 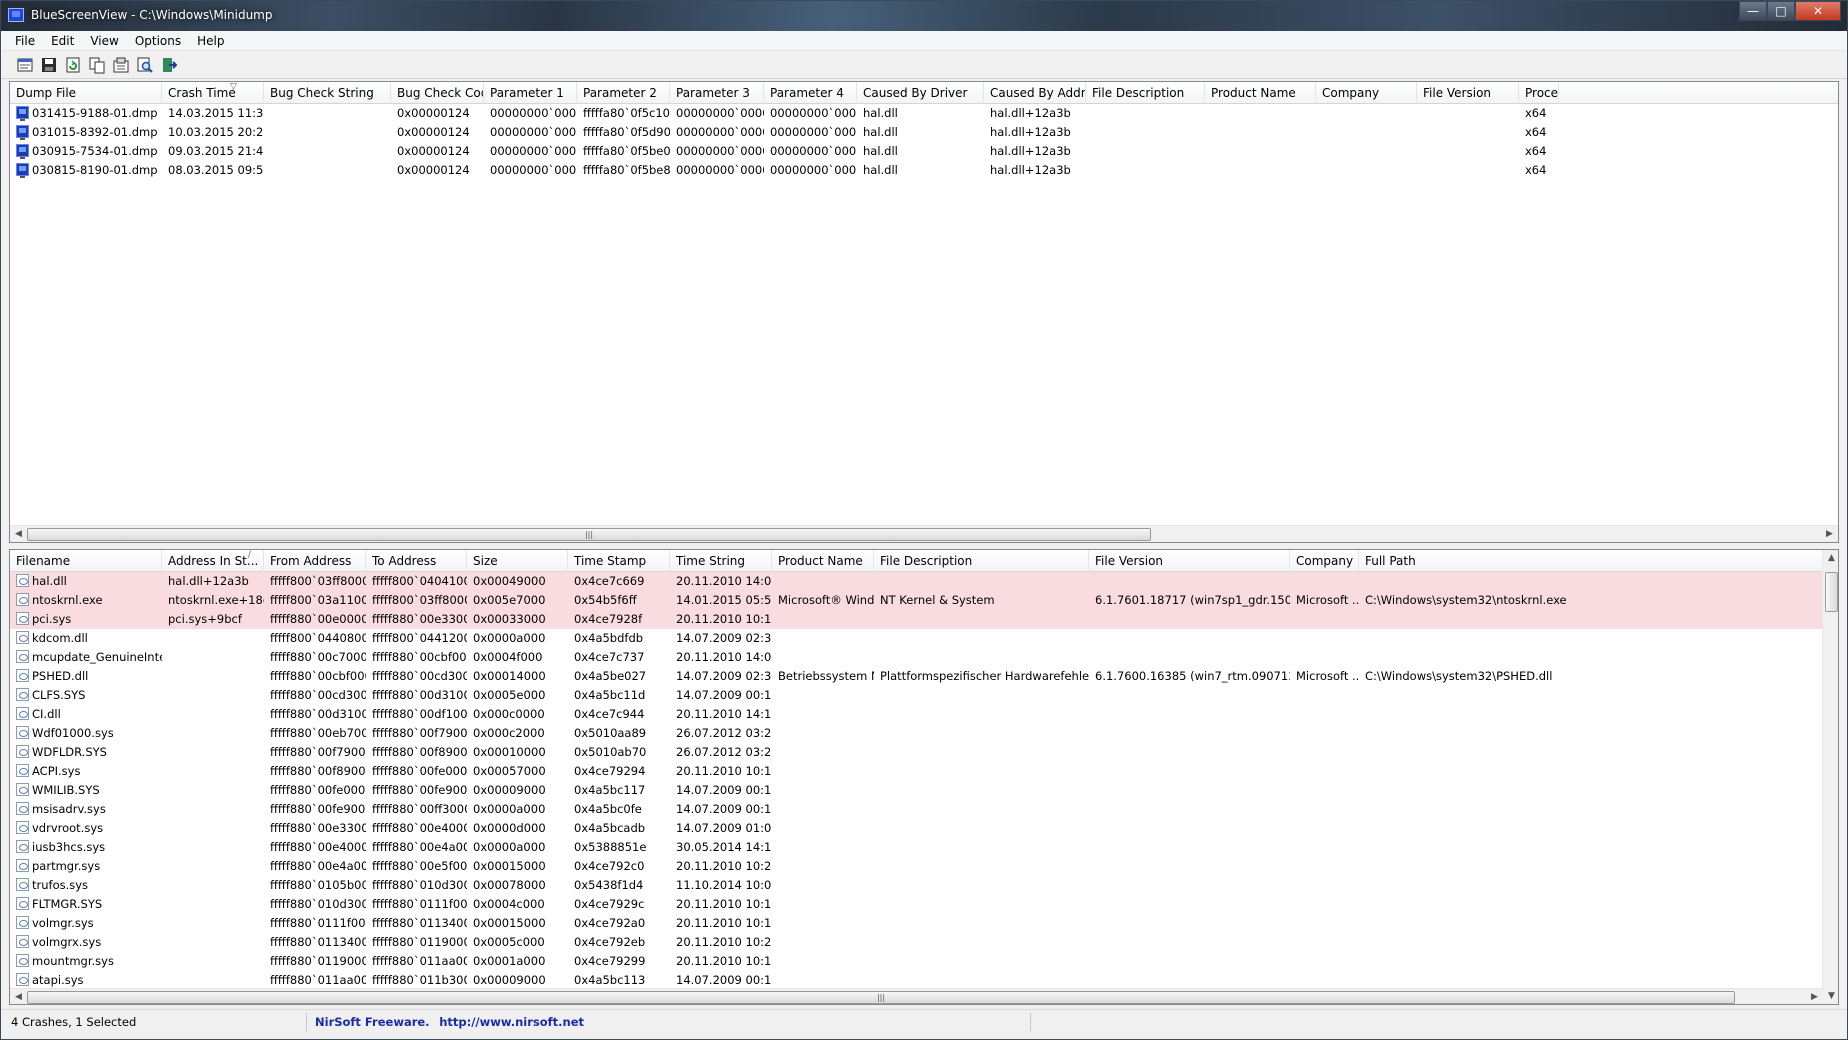 What do you see at coordinates (158, 41) in the screenshot?
I see `menu-options: Options` at bounding box center [158, 41].